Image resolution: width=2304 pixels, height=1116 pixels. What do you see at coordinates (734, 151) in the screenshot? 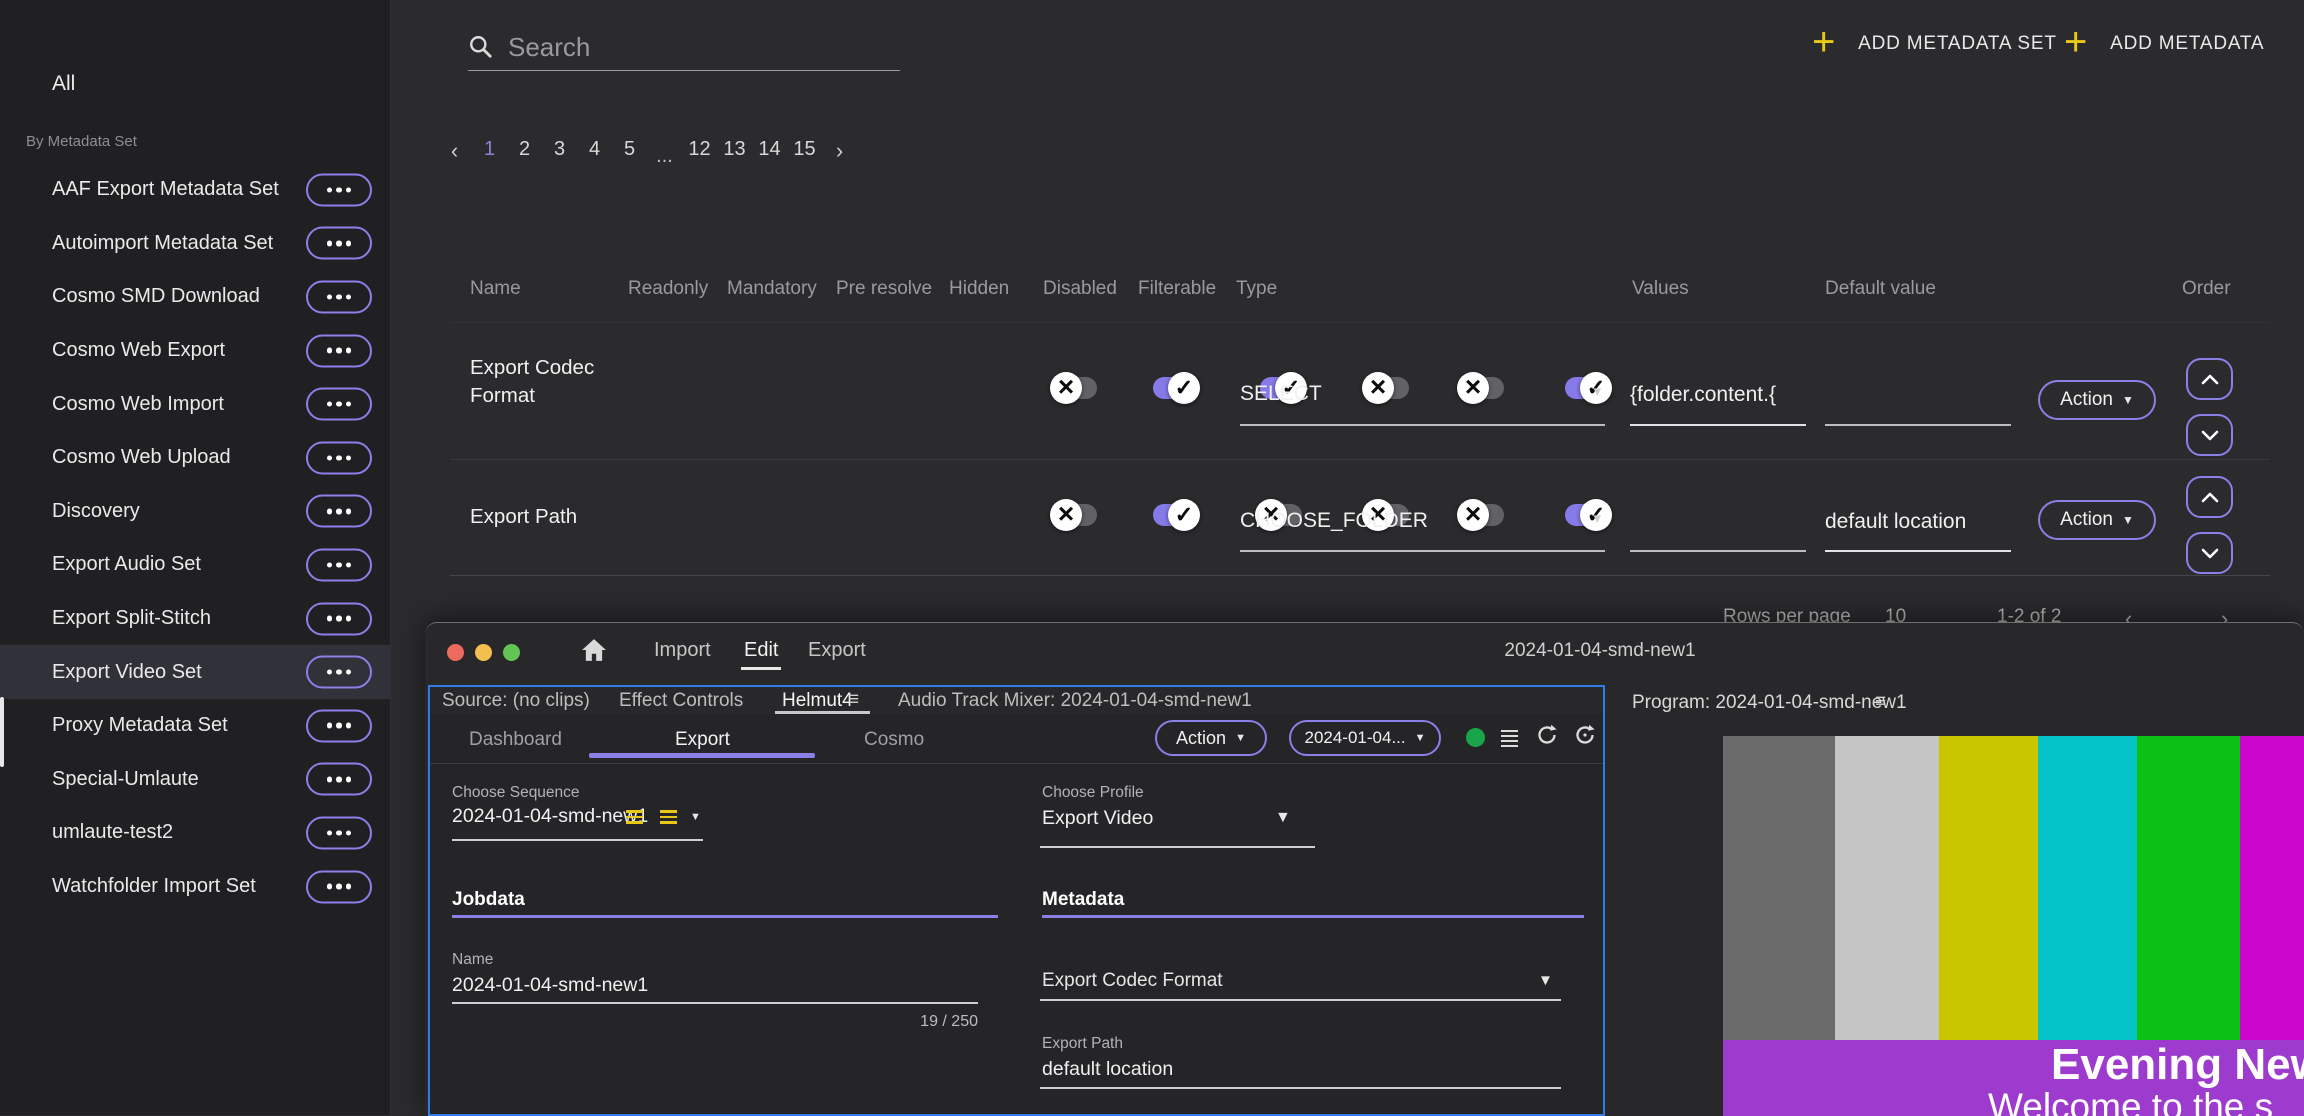
I see `page-number: 13` at bounding box center [734, 151].